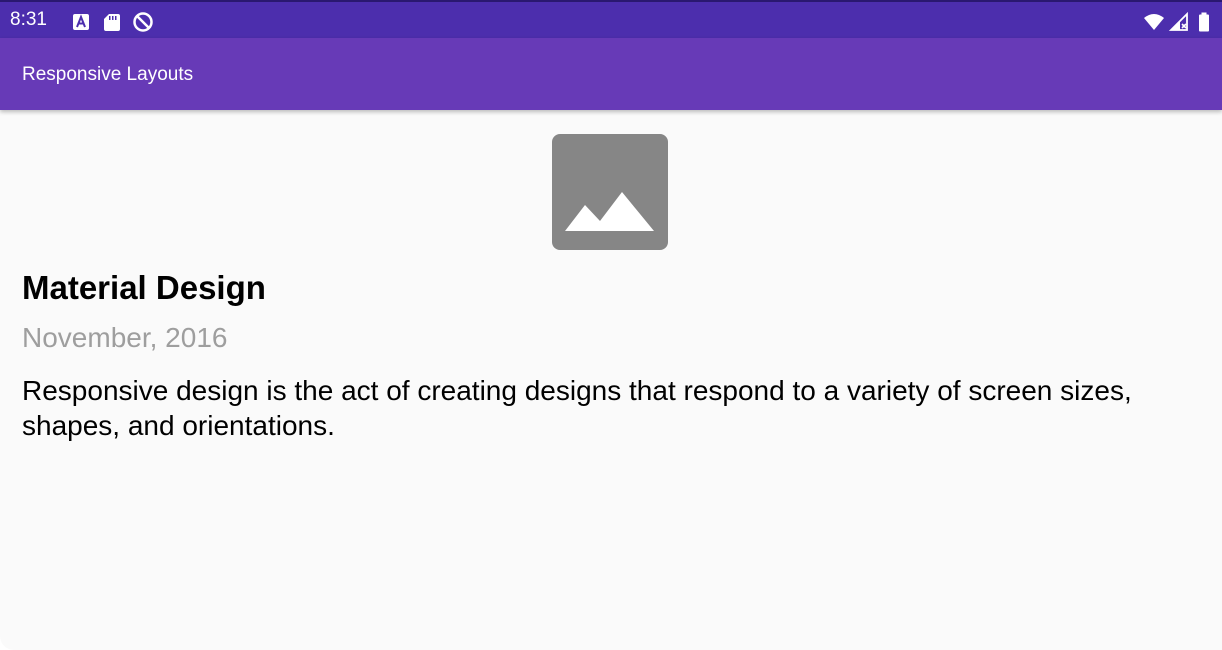 Image resolution: width=1222 pixels, height=650 pixels. I want to click on battery-icon, so click(1204, 22).